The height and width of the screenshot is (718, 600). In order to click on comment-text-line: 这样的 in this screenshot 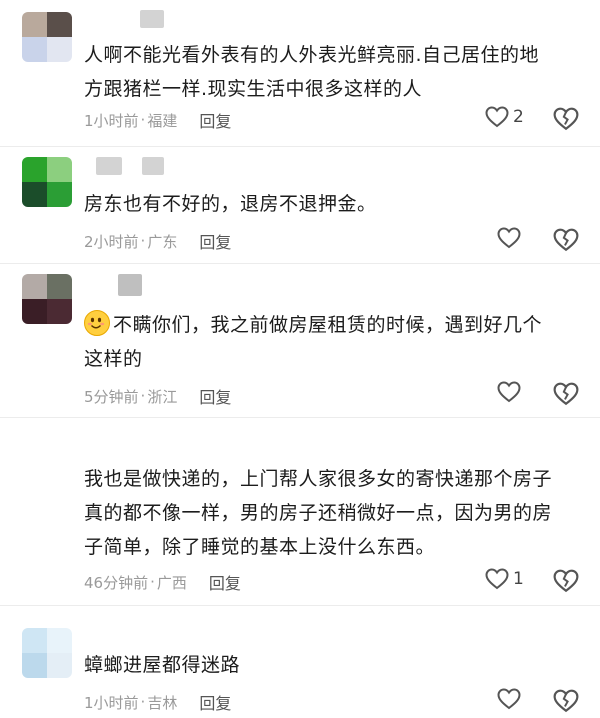, I will do `click(113, 359)`.